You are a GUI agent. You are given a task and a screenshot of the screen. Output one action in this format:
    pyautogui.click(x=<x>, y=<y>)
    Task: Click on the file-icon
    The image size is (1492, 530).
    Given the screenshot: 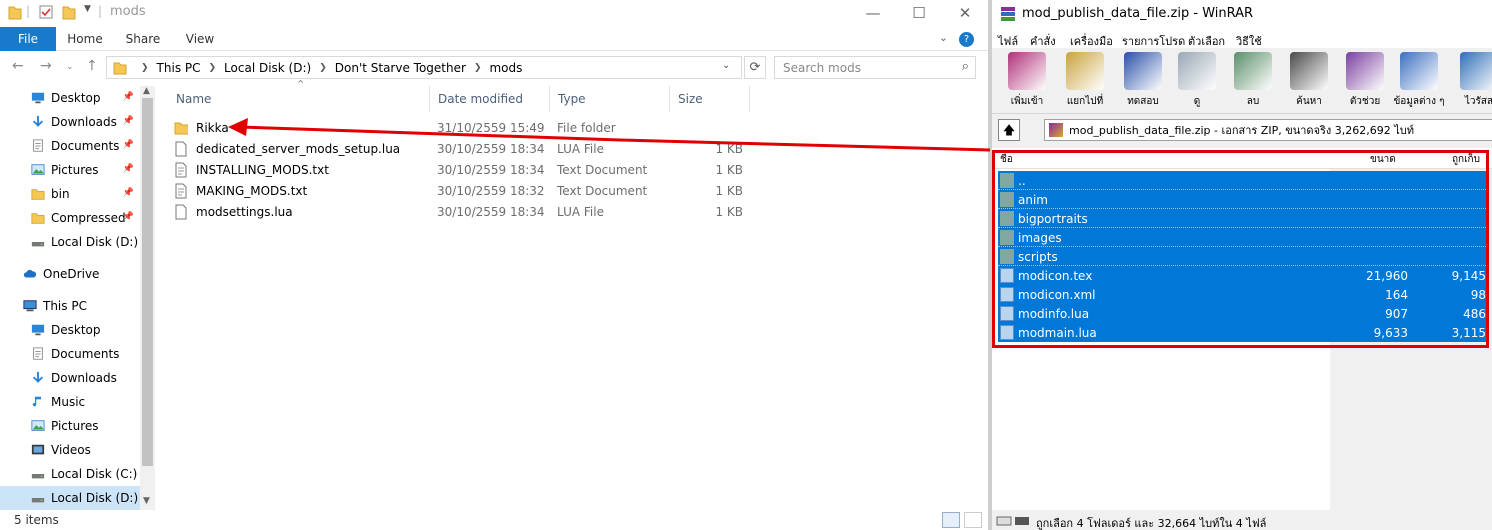 What is the action you would take?
    pyautogui.click(x=181, y=212)
    